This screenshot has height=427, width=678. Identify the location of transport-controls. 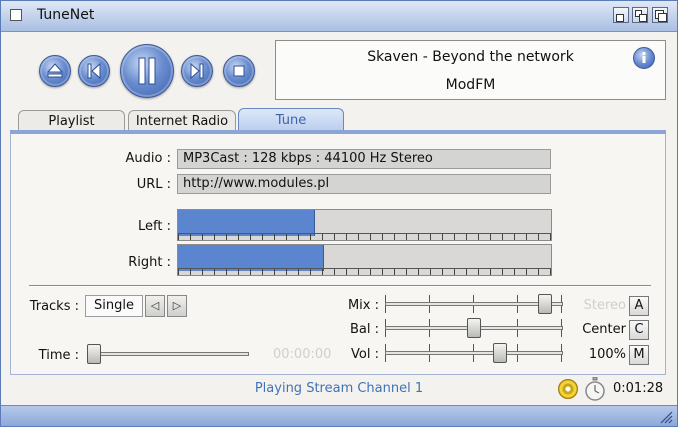
(149, 71).